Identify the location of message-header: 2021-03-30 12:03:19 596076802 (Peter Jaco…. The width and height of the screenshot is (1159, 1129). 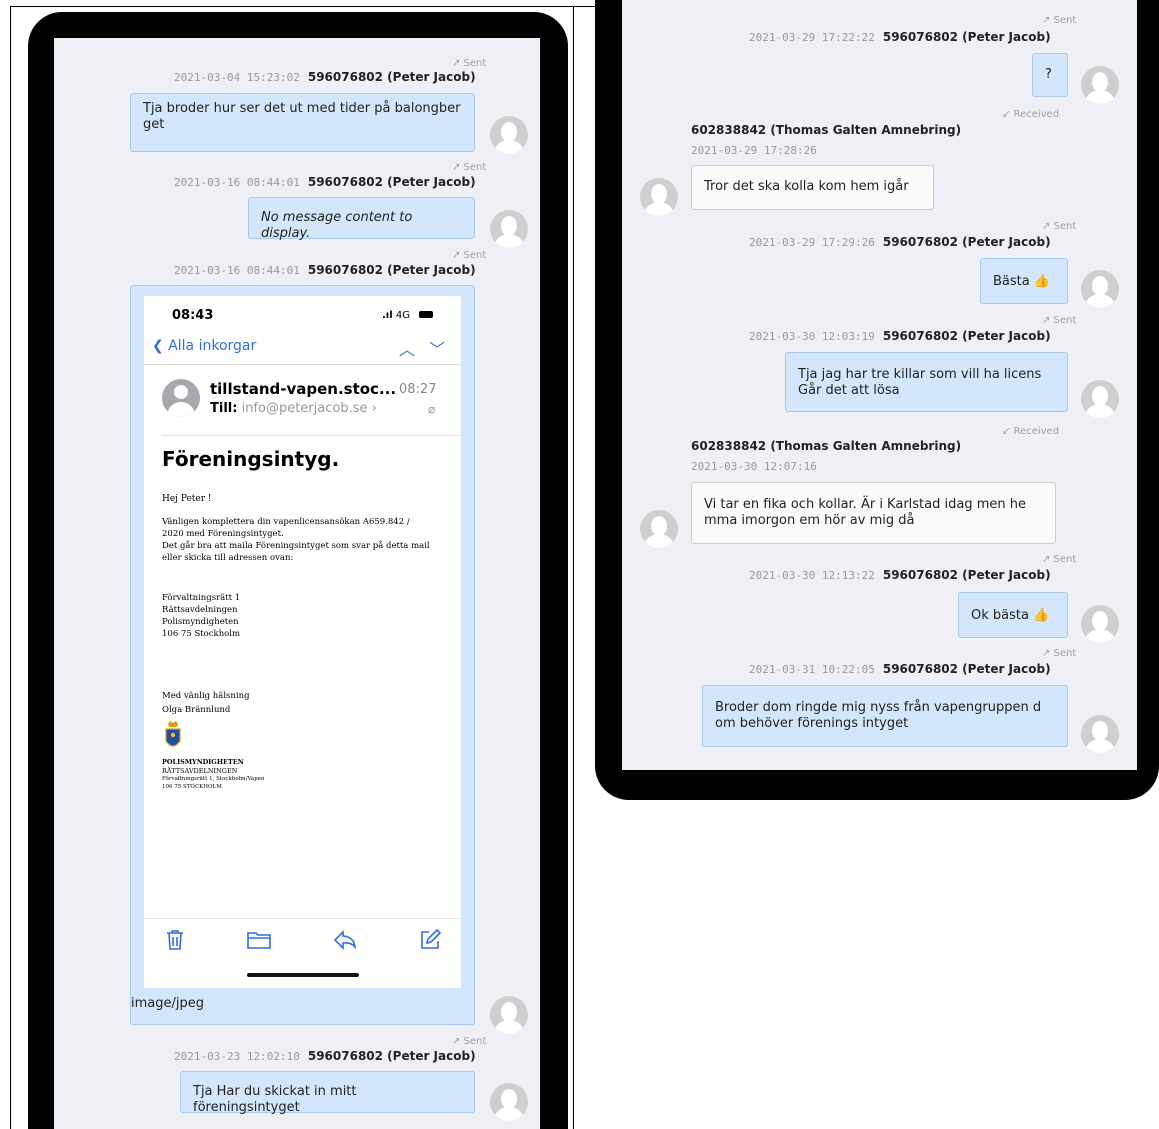
(900, 336).